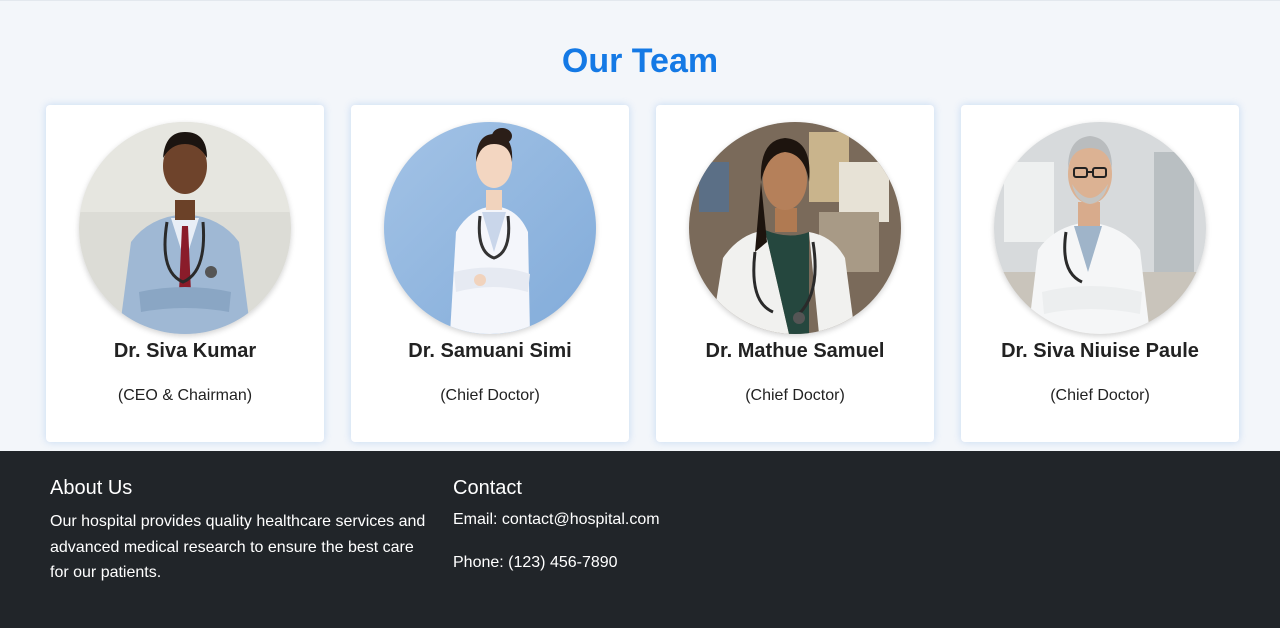  I want to click on team-member-card: Dr. Samuani Simi (Chief Doctor), so click(490, 273).